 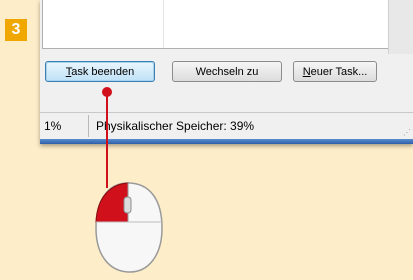 What do you see at coordinates (163, 24) in the screenshot?
I see `column-divider` at bounding box center [163, 24].